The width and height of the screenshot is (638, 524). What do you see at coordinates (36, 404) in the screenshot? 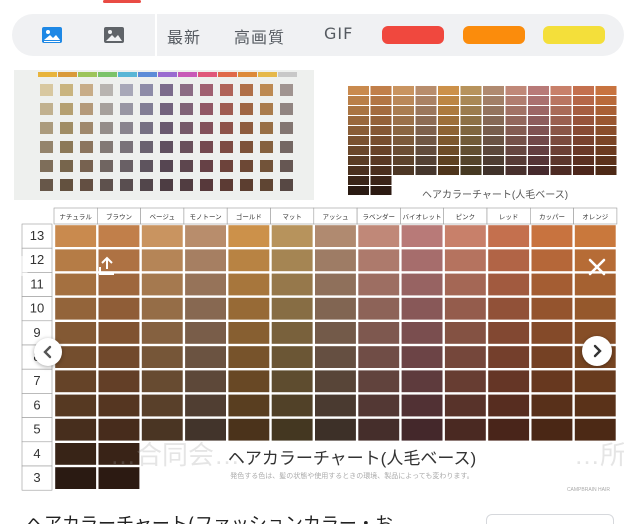
I see `row-header-label: 6` at bounding box center [36, 404].